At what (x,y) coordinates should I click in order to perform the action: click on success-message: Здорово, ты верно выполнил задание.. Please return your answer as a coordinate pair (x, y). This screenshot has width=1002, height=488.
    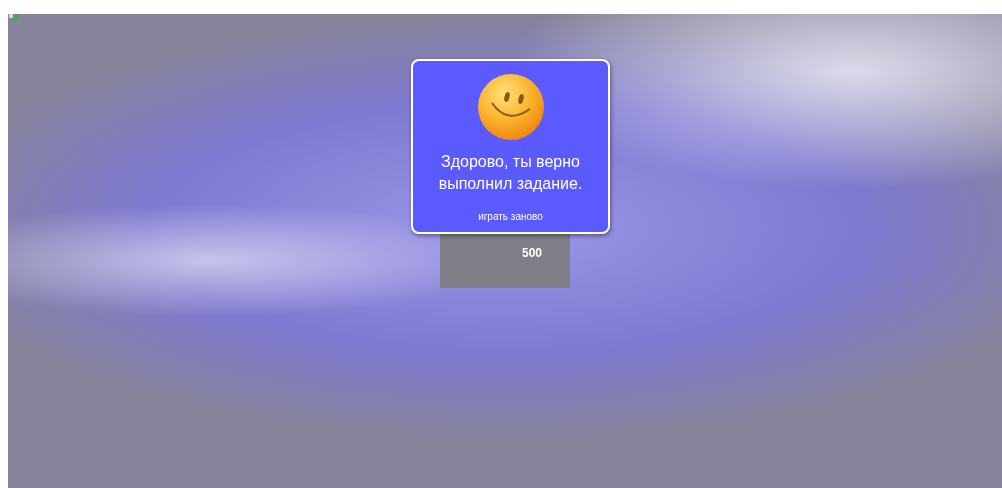
    Looking at the image, I should click on (510, 173).